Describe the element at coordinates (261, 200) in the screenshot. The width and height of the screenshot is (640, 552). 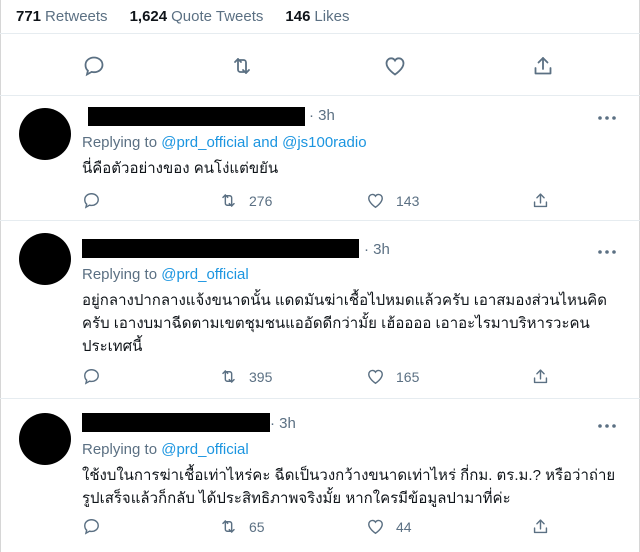
I see `retweet-count: 276` at that location.